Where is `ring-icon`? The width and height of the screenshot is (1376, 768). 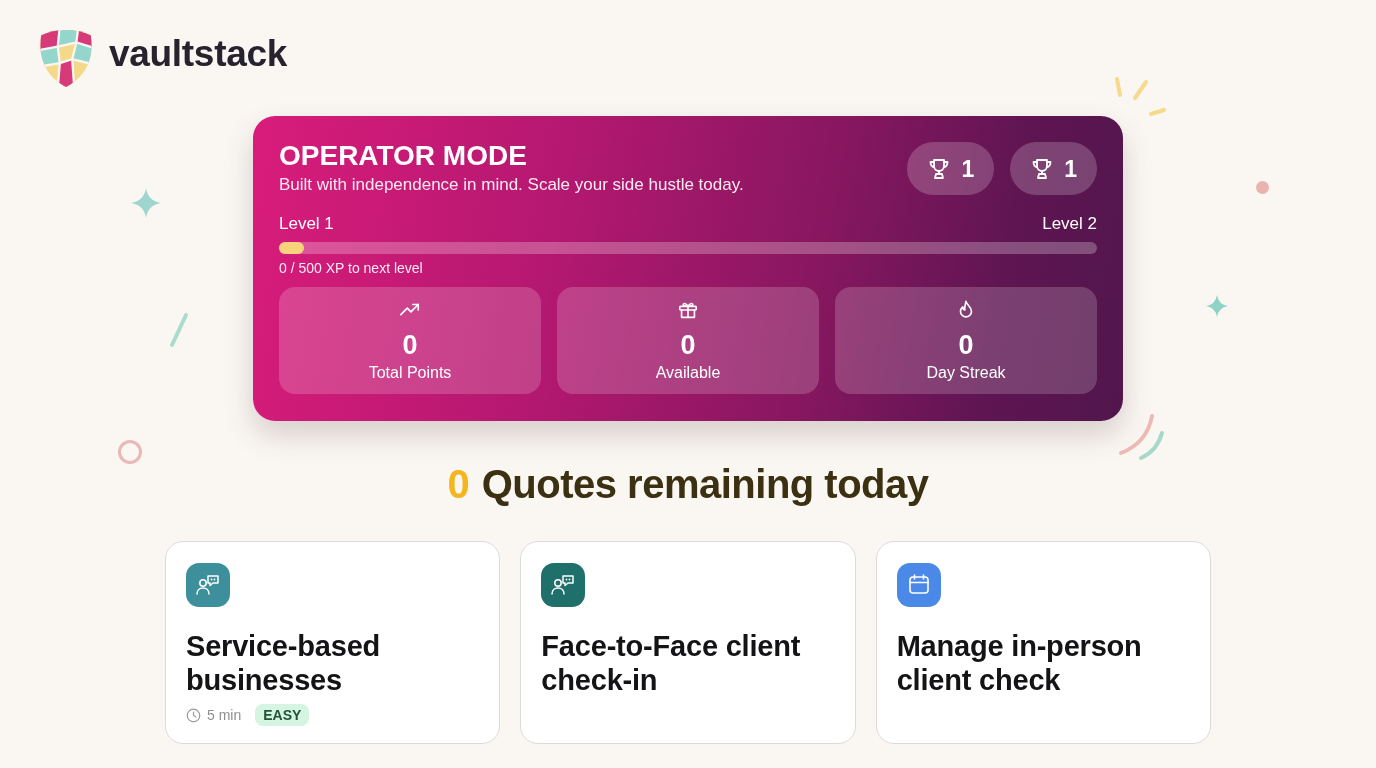
ring-icon is located at coordinates (130, 452).